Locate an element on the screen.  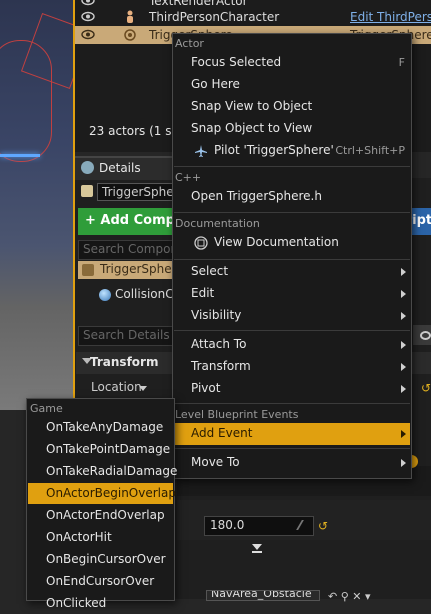
asset-tool-icons: ↶ ⚲ ✕ ▾ is located at coordinates (379, 596).